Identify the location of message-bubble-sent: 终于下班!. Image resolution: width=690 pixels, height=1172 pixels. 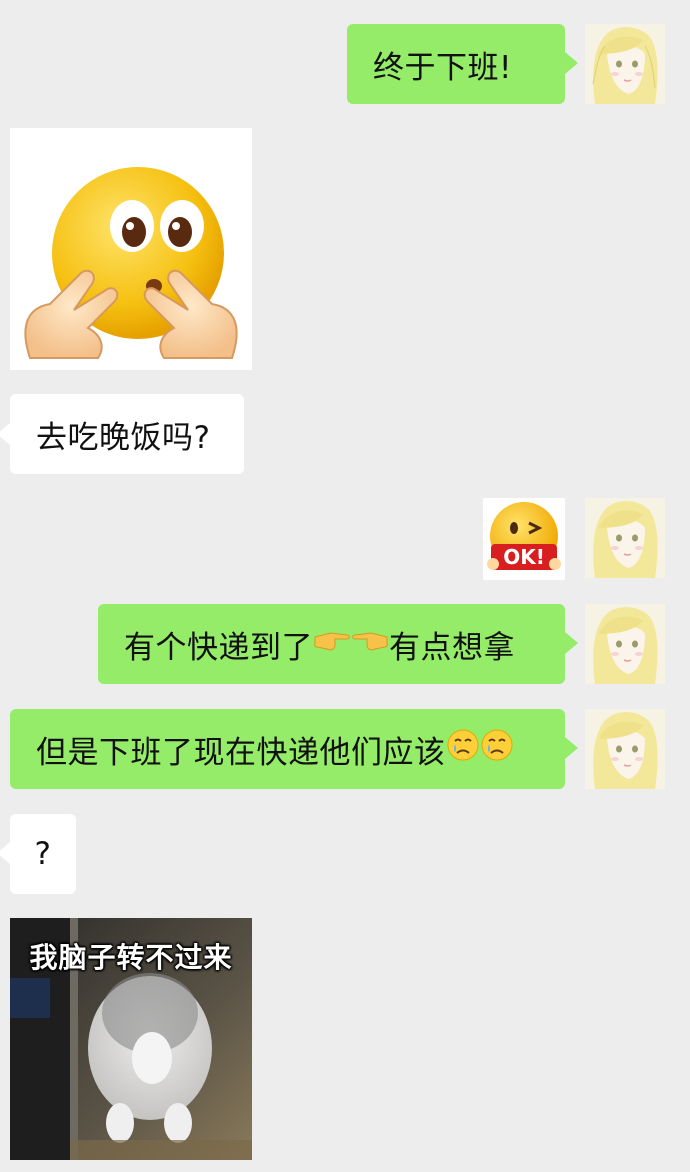
(456, 64).